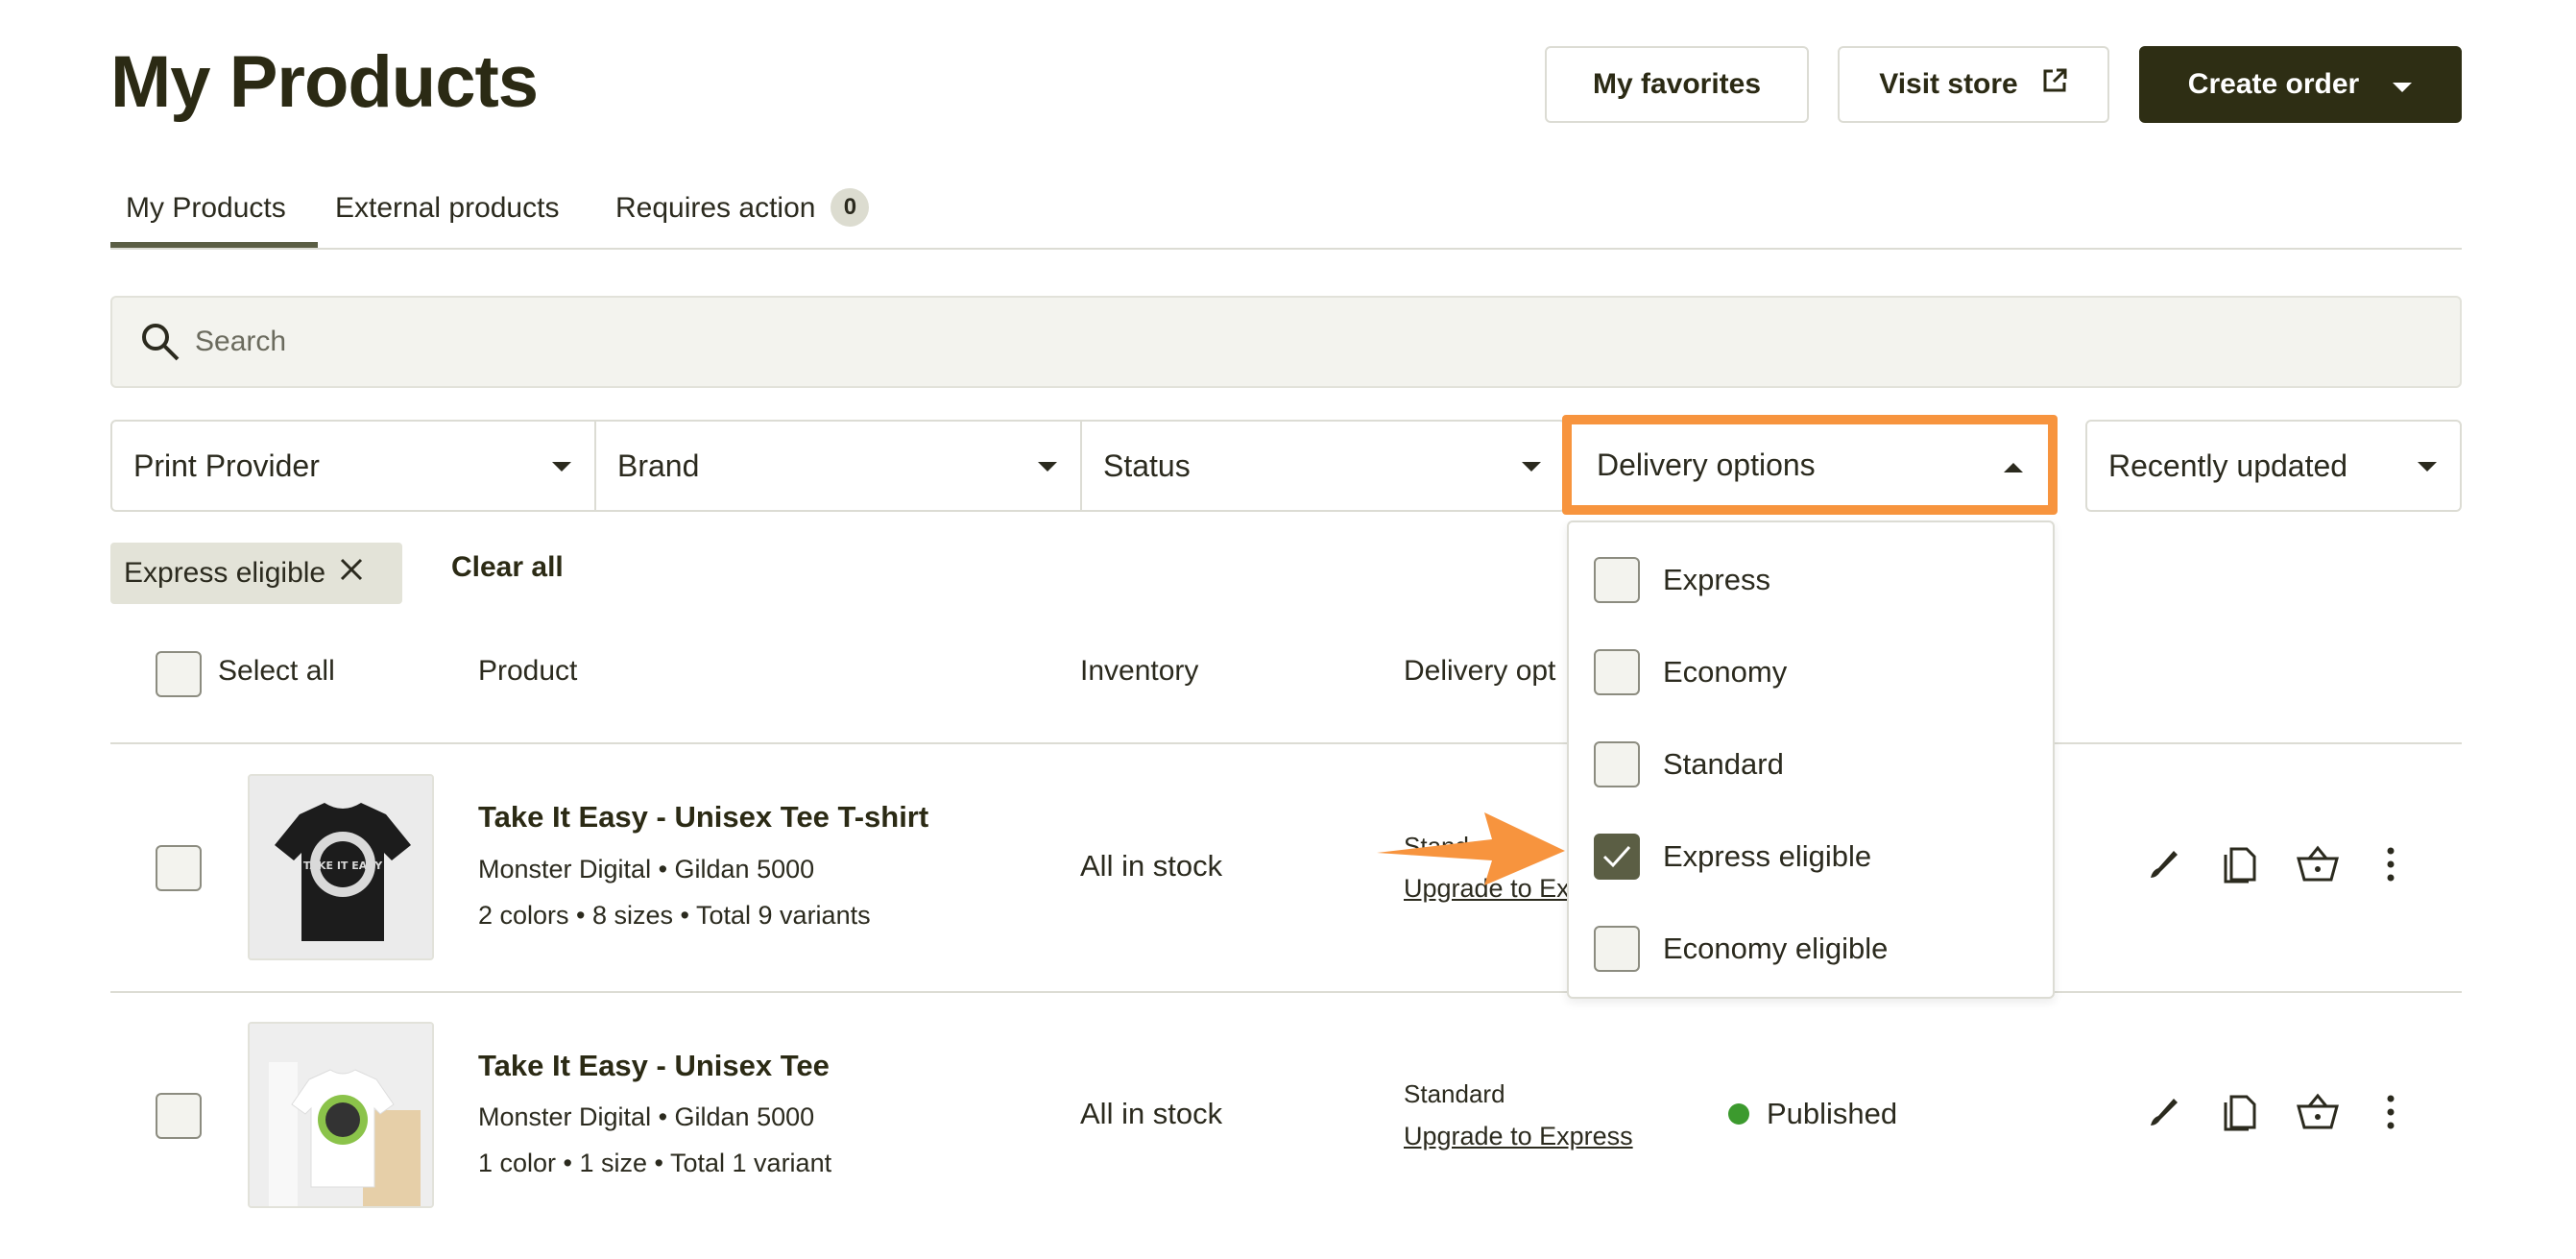 The width and height of the screenshot is (2576, 1259). What do you see at coordinates (1454, 1093) in the screenshot?
I see `delivery-method: Standard` at bounding box center [1454, 1093].